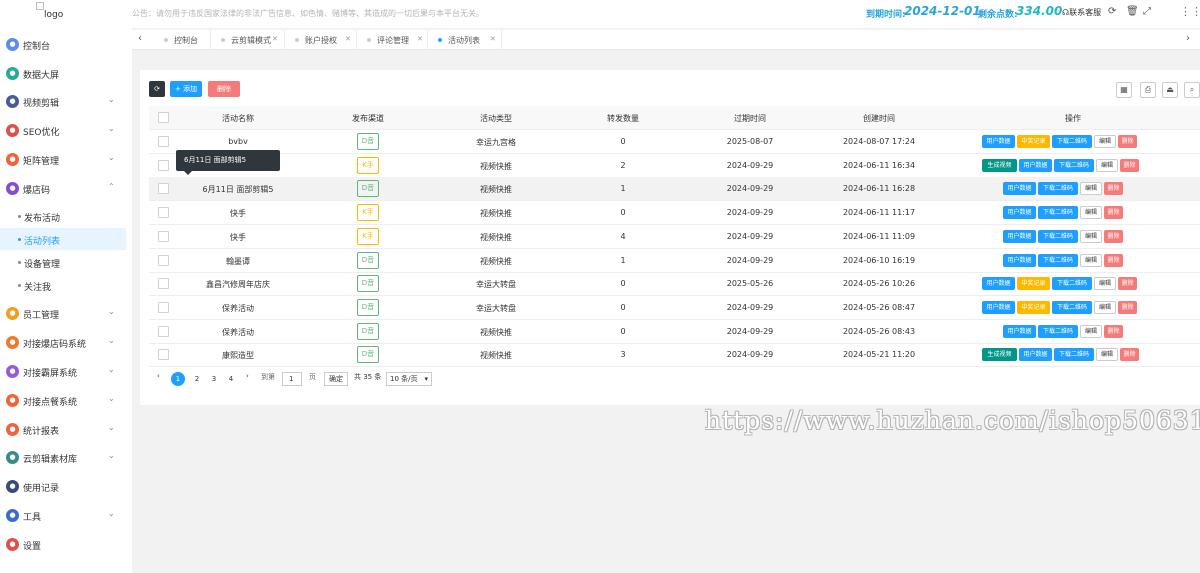 This screenshot has width=1200, height=573. I want to click on tab-account-auth: 账户授权 ✕, so click(321, 40).